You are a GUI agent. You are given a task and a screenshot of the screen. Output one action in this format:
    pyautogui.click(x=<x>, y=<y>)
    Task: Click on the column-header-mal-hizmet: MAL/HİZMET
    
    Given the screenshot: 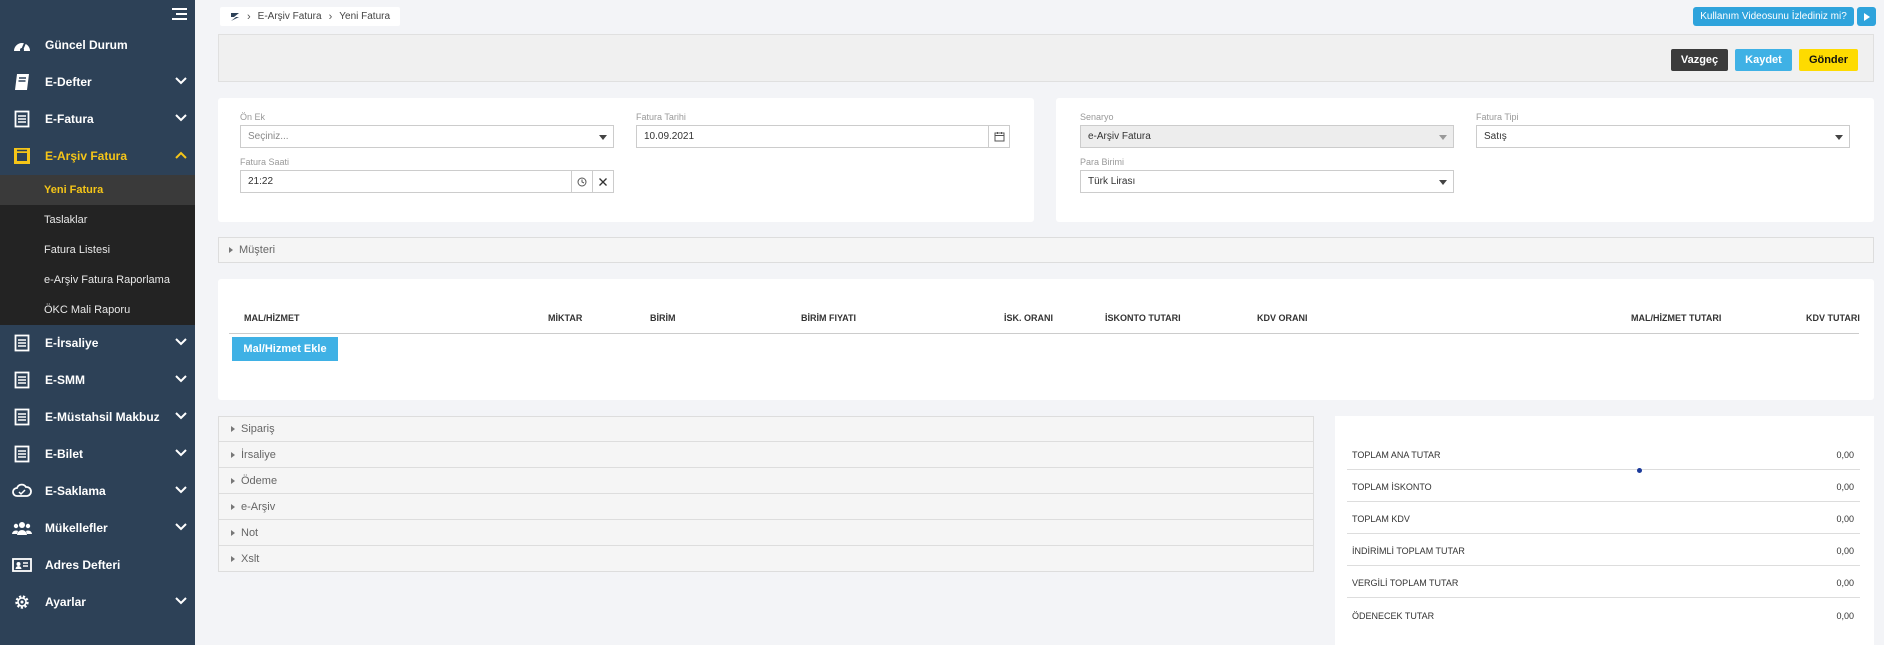 What is the action you would take?
    pyautogui.click(x=272, y=318)
    